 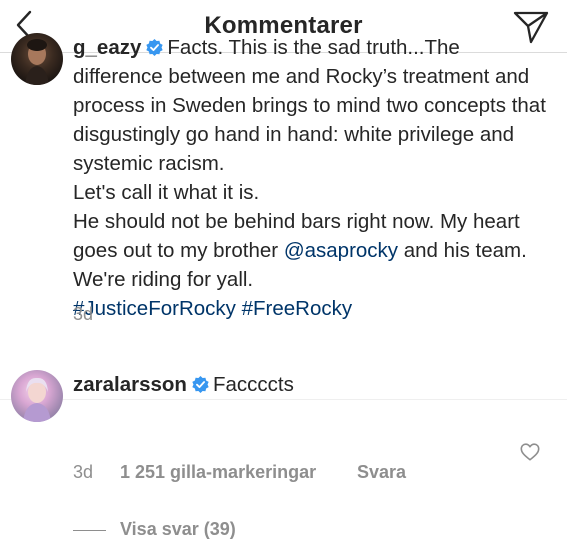 I want to click on like-heart-icon, so click(x=530, y=452).